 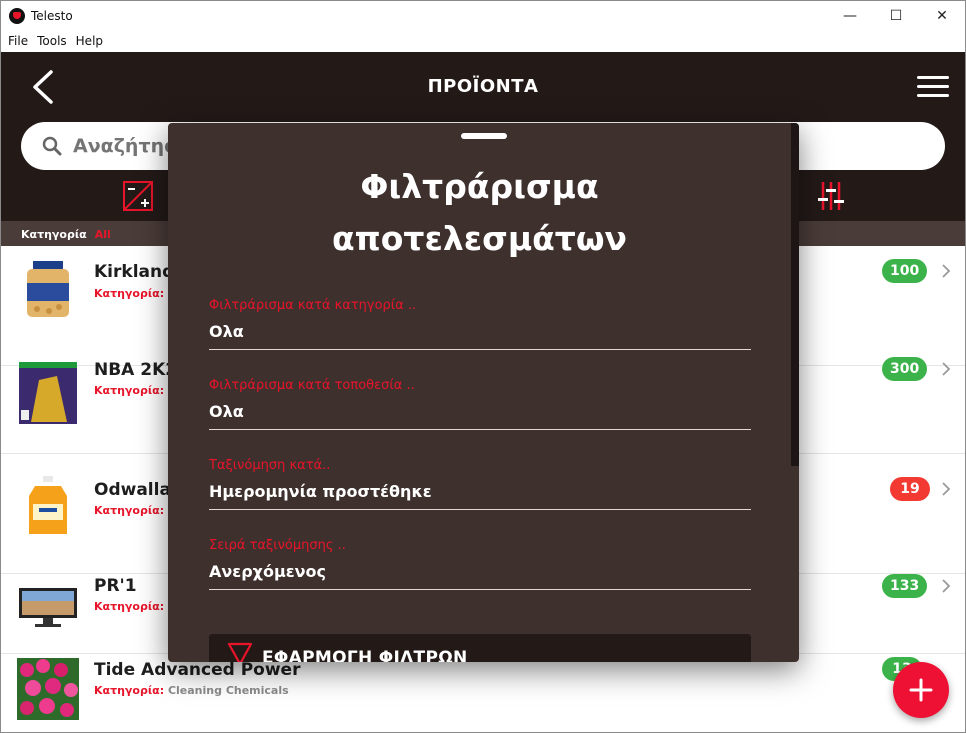 What do you see at coordinates (484, 136) in the screenshot?
I see `sheet-drag-handle` at bounding box center [484, 136].